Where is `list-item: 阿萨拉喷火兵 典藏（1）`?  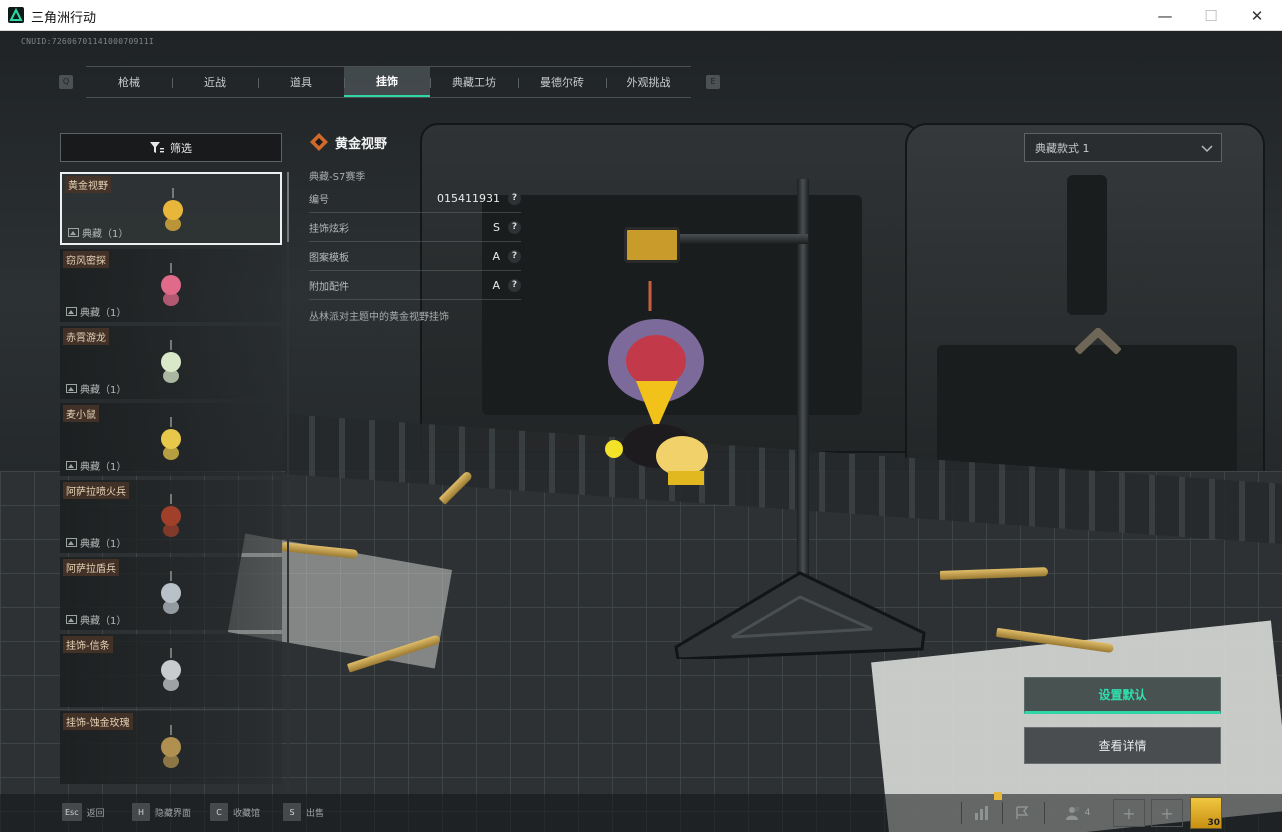
list-item: 阿萨拉喷火兵 典藏（1） is located at coordinates (171, 516).